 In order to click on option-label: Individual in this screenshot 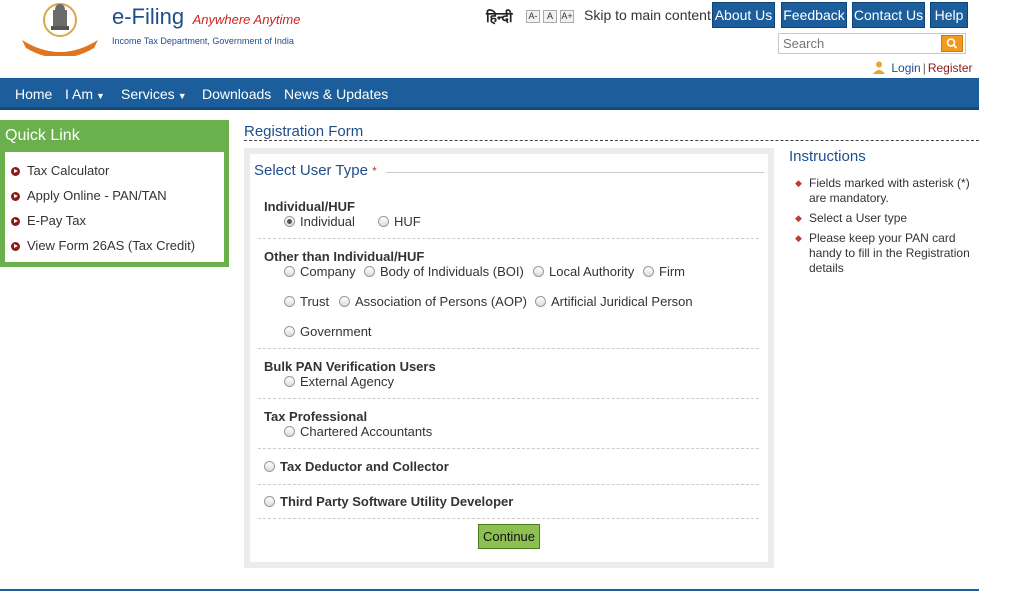, I will do `click(327, 221)`.